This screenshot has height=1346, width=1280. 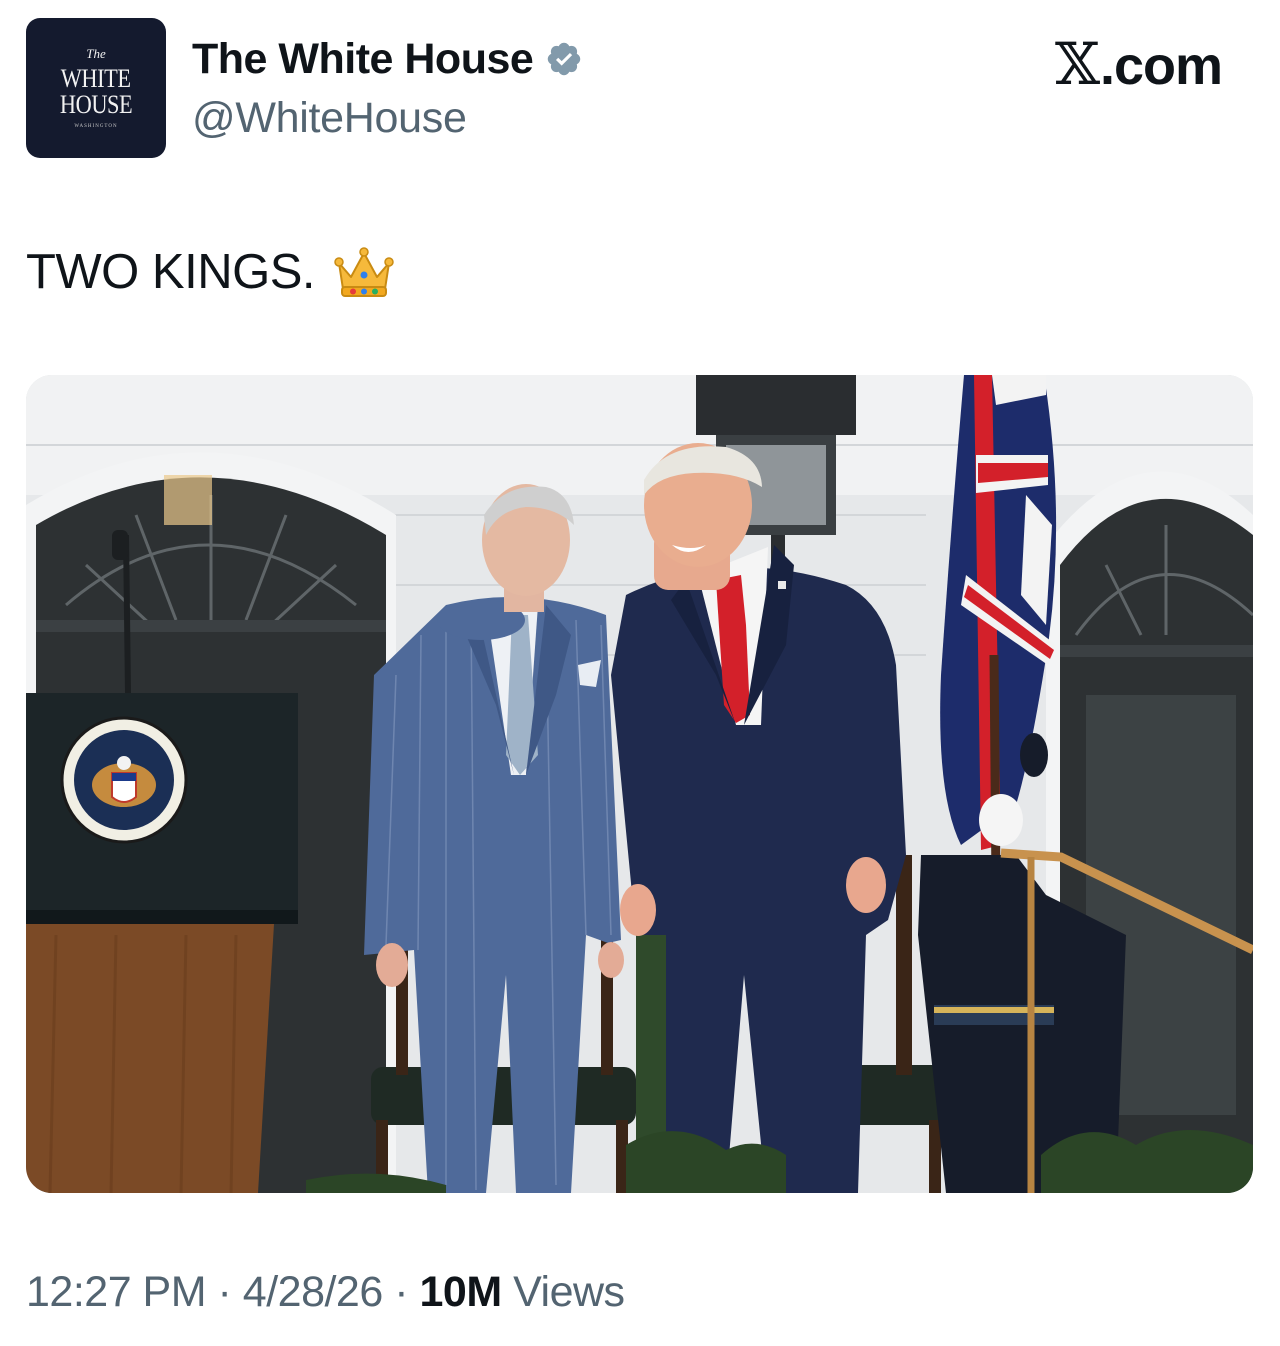 What do you see at coordinates (96, 53) in the screenshot?
I see `avatar-logo-the: The` at bounding box center [96, 53].